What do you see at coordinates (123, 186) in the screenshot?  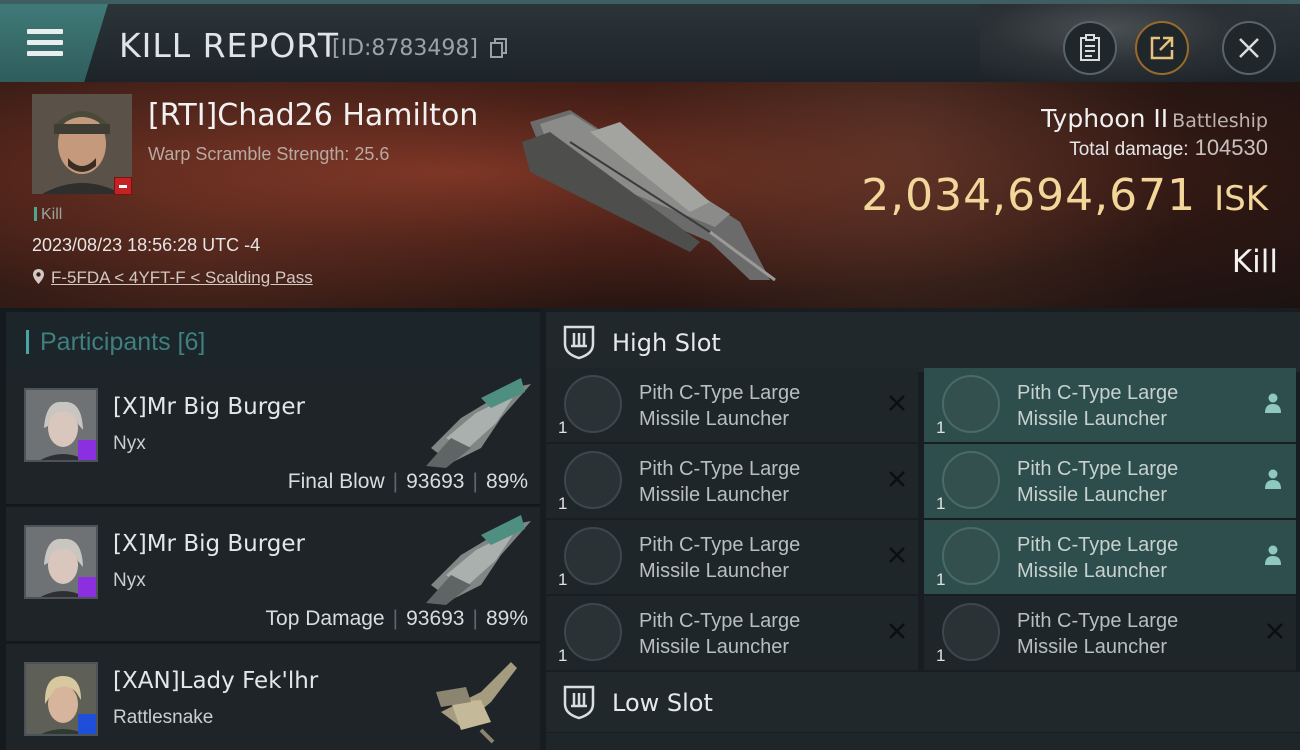 I see `hostile-status-icon` at bounding box center [123, 186].